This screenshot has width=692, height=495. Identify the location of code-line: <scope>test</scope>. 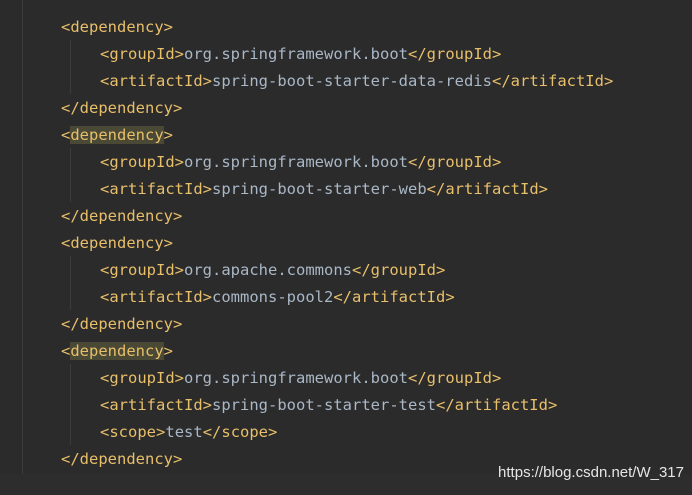
(188, 432).